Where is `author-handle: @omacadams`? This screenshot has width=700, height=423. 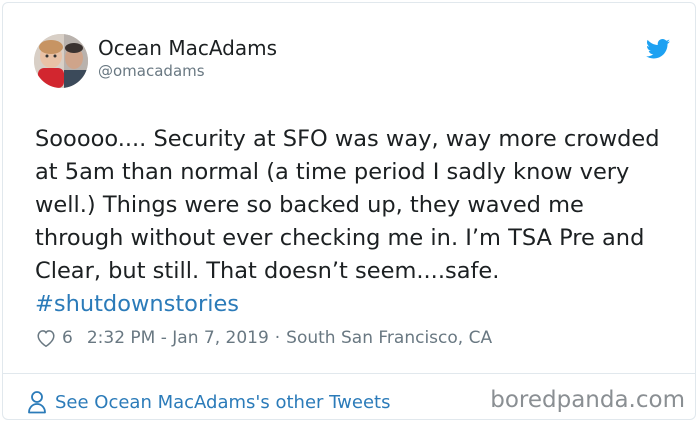
author-handle: @omacadams is located at coordinates (151, 71).